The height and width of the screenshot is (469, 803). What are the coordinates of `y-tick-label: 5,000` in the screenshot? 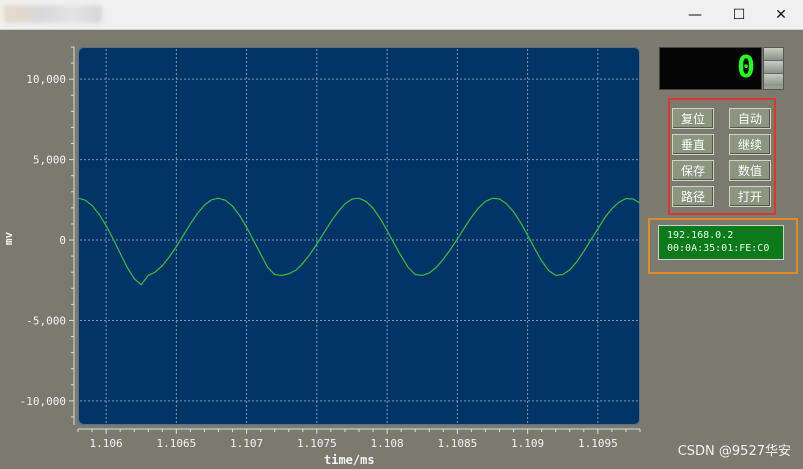 It's located at (49, 160).